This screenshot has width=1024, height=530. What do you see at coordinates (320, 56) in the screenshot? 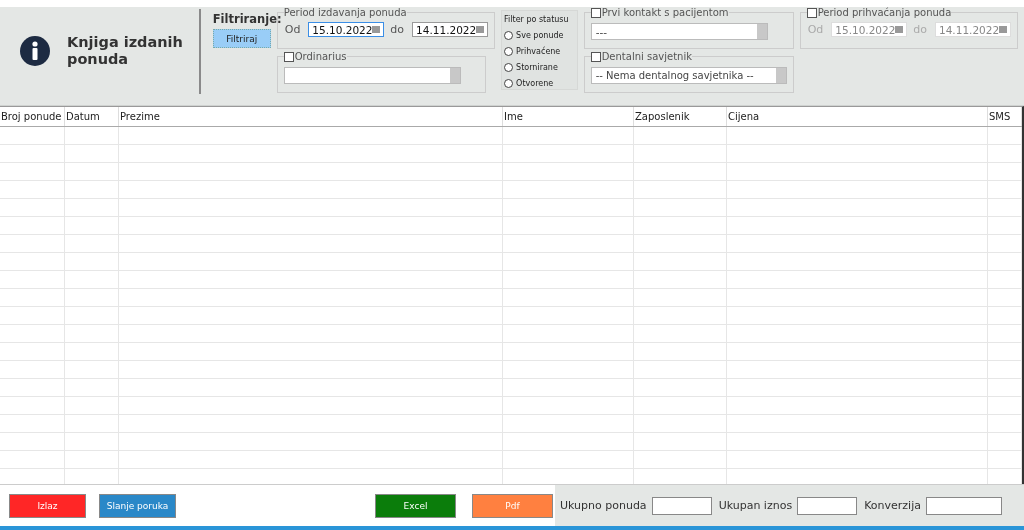
I see `section-title: Ordinarius` at bounding box center [320, 56].